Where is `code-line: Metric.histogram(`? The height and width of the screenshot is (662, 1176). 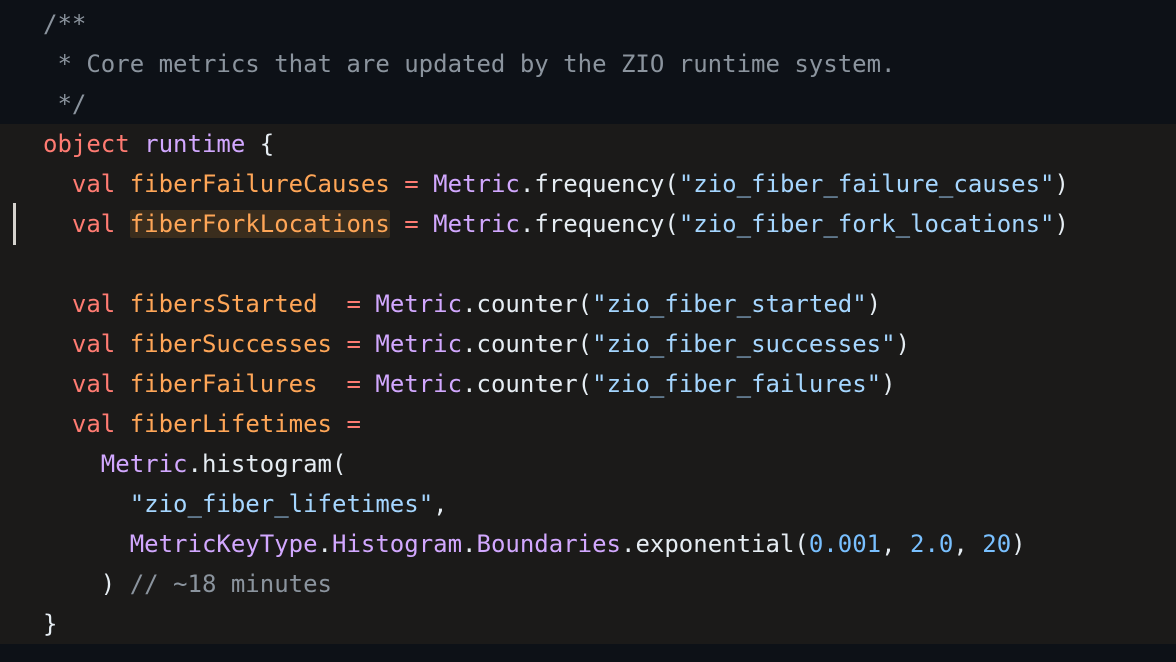
code-line: Metric.histogram( is located at coordinates (195, 464).